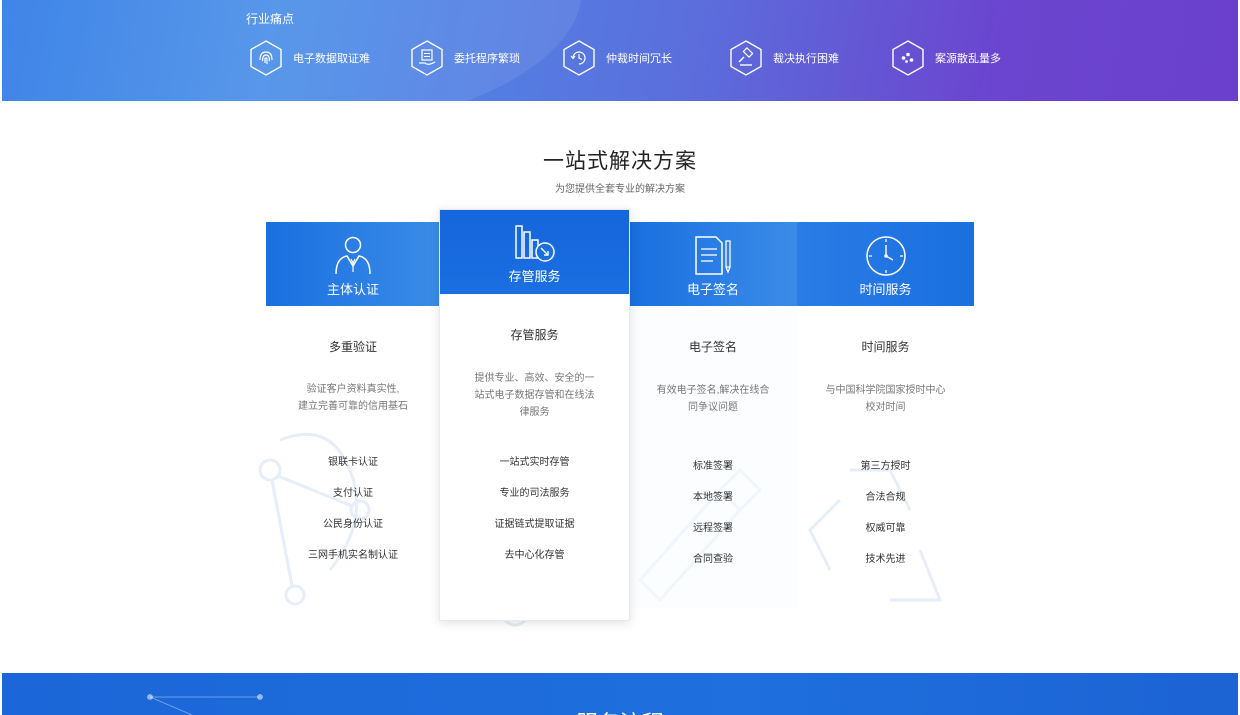 The height and width of the screenshot is (715, 1240). What do you see at coordinates (620, 161) in the screenshot?
I see `section-title: 一站式解决方案` at bounding box center [620, 161].